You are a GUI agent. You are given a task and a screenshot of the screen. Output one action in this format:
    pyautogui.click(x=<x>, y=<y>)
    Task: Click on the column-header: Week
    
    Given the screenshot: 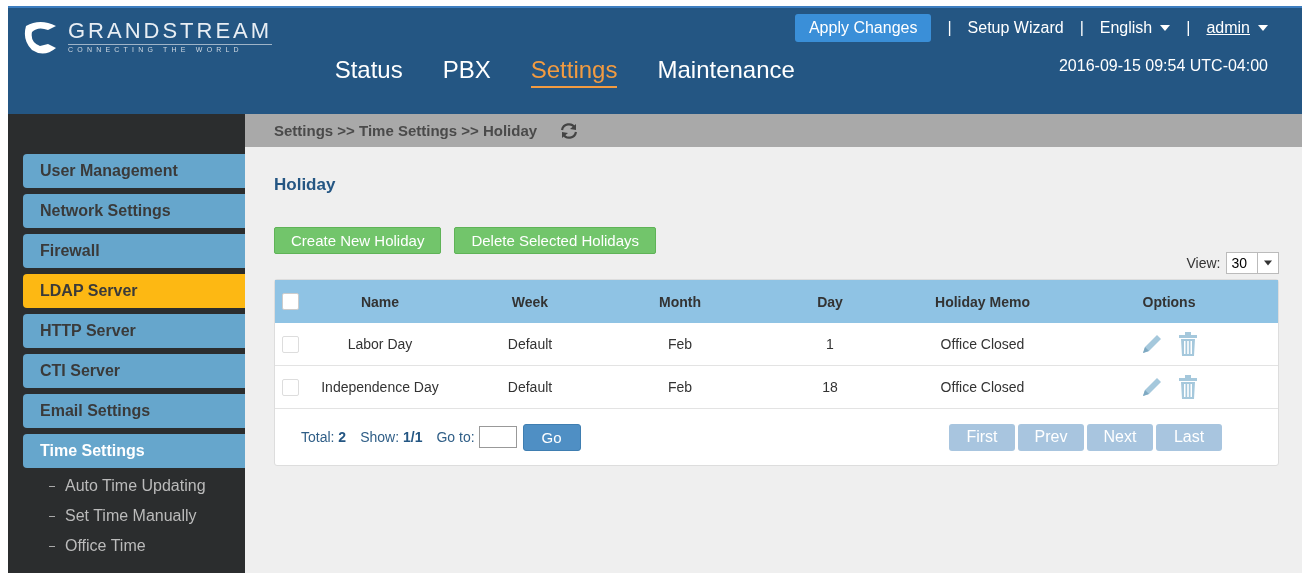 What is the action you would take?
    pyautogui.click(x=530, y=301)
    